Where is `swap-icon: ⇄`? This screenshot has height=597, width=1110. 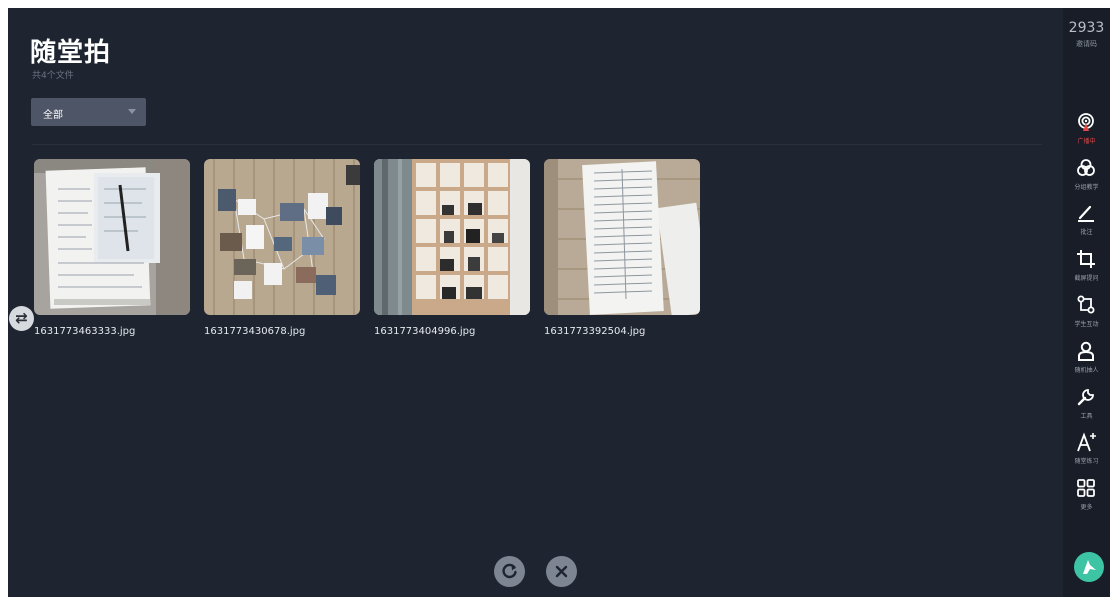
swap-icon: ⇄ is located at coordinates (21, 318).